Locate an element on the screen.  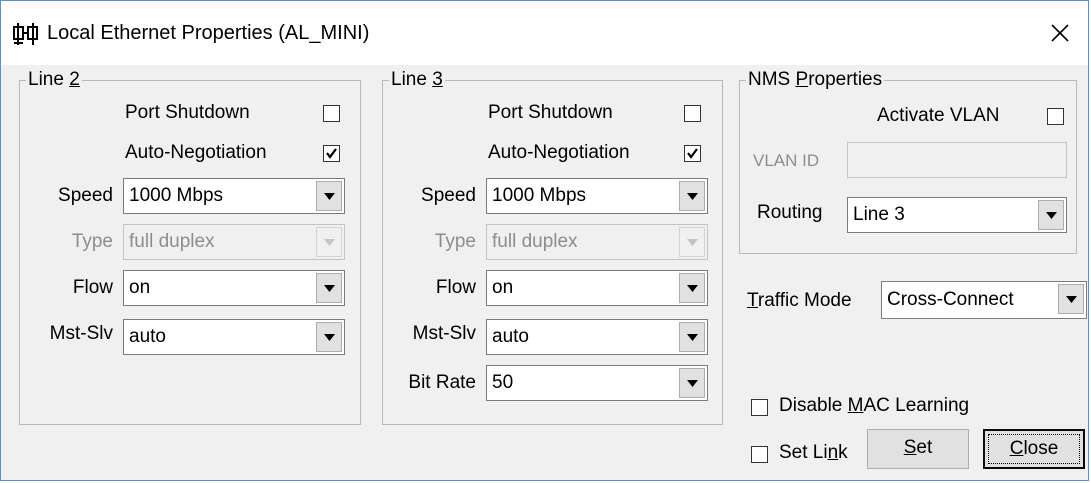
line3-mst-slv-value: auto is located at coordinates (510, 336).